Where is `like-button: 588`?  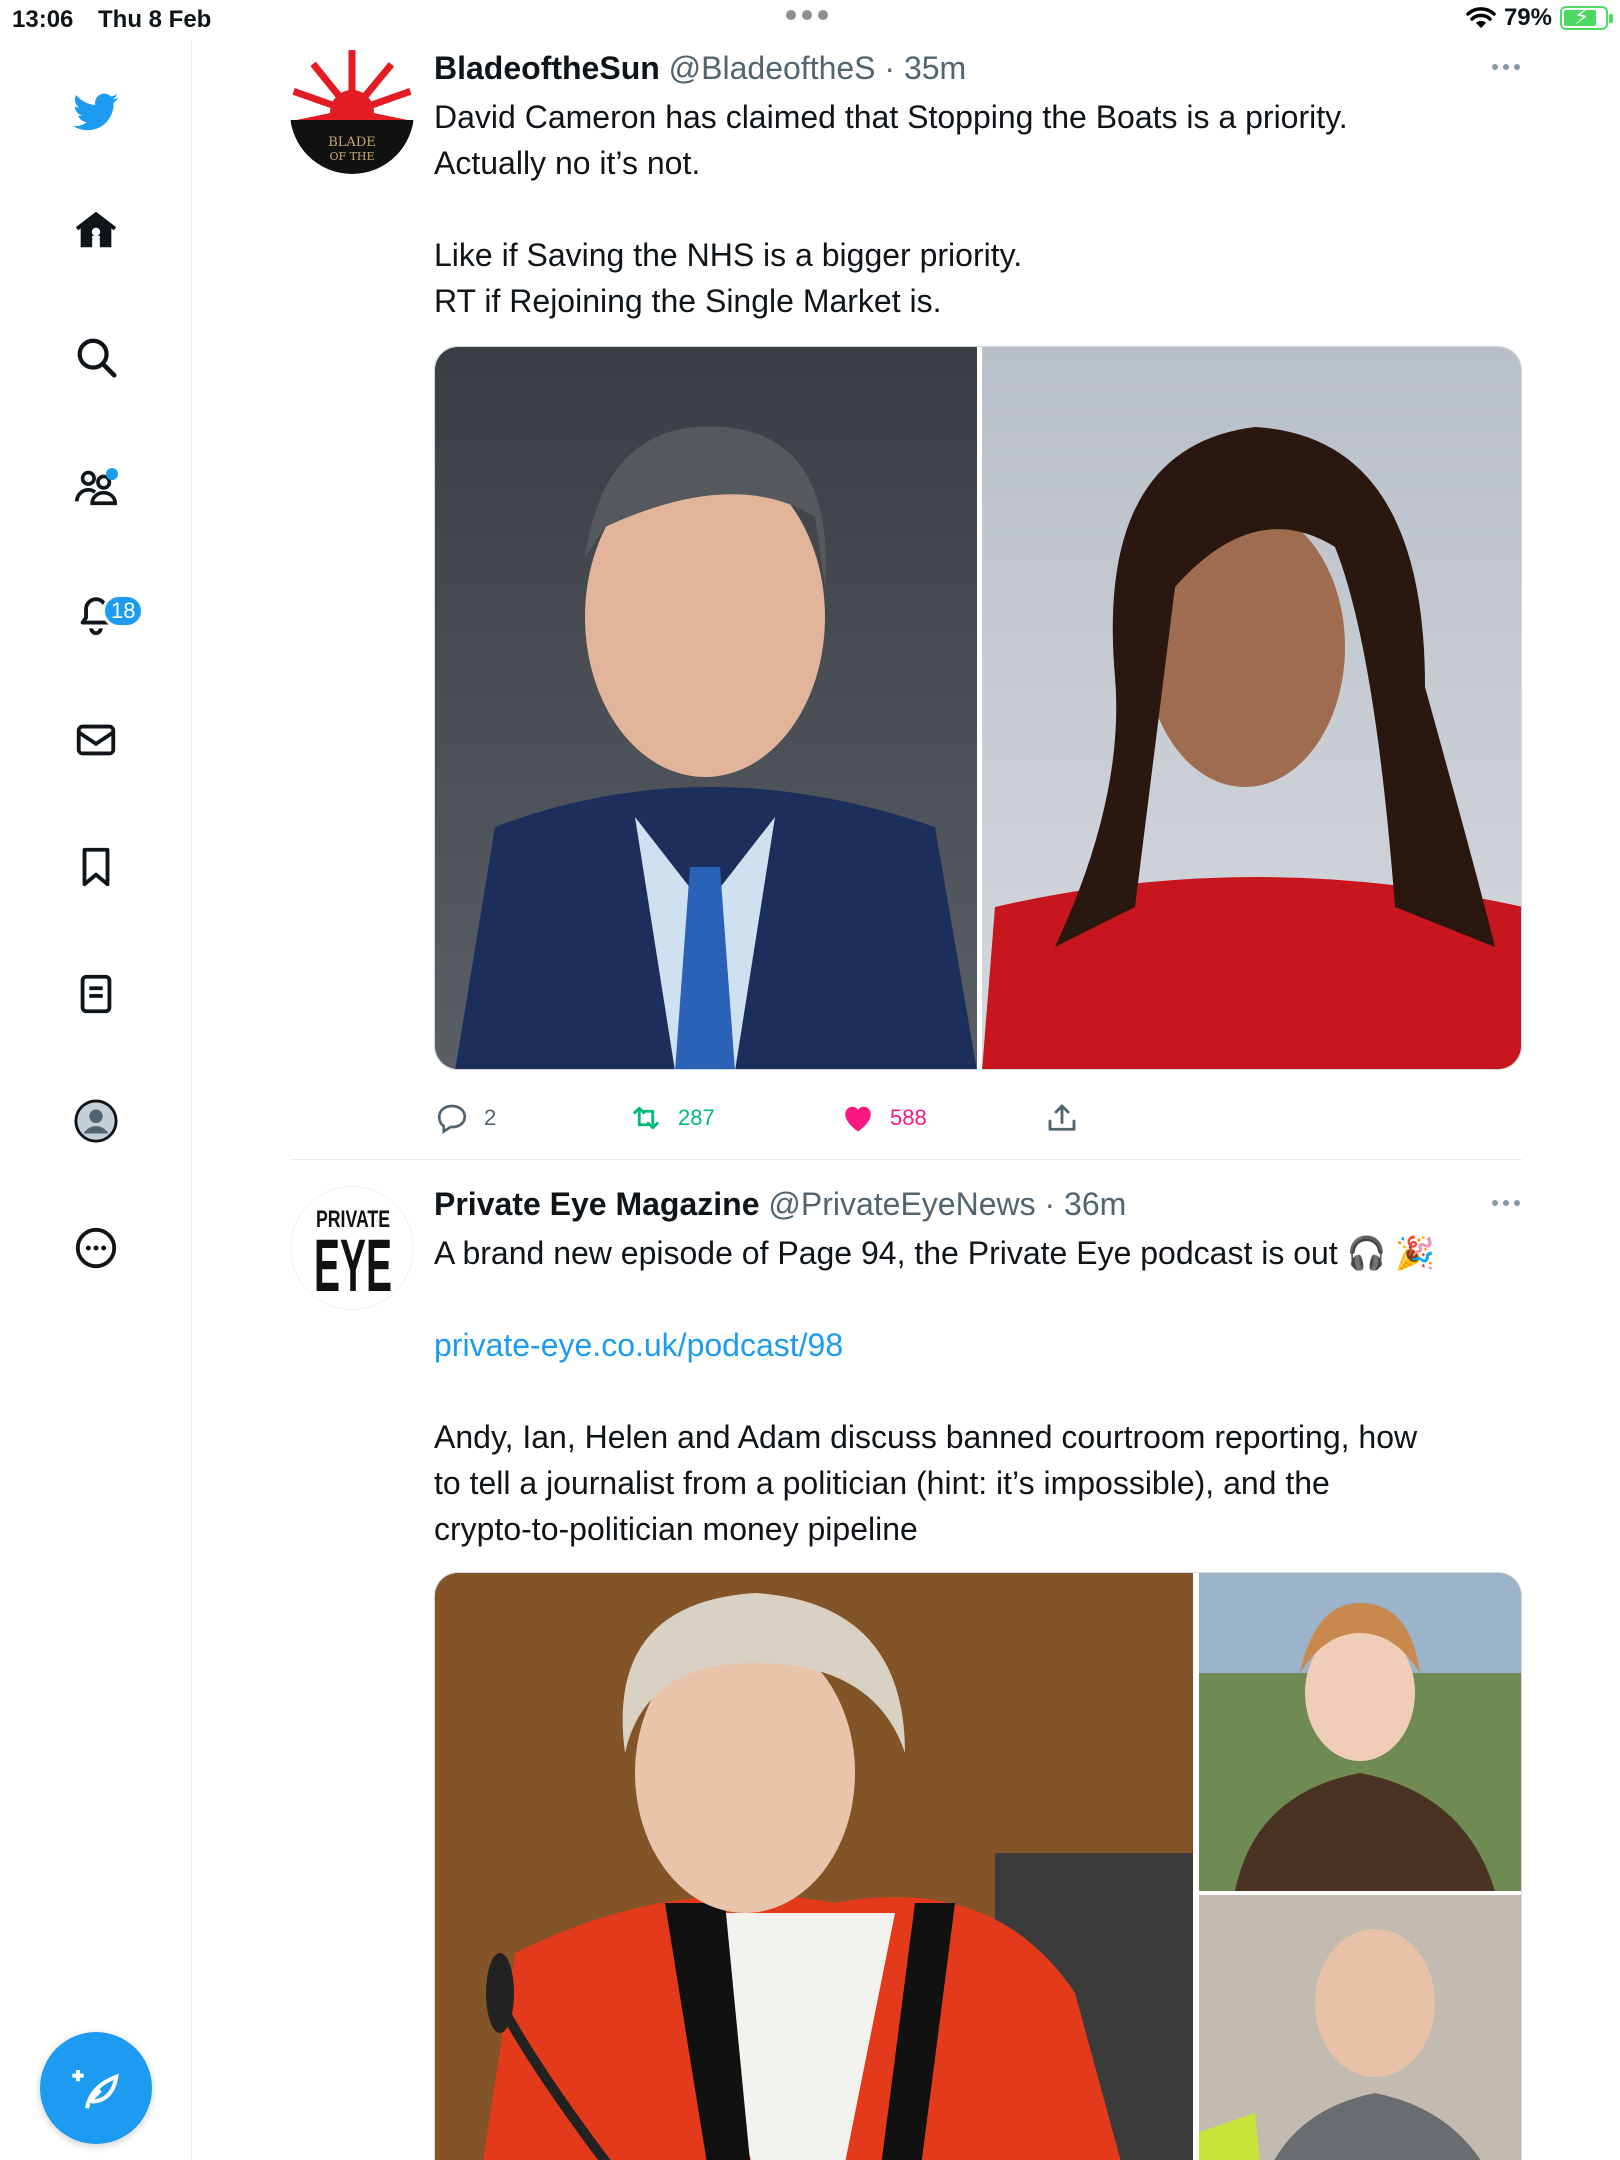 like-button: 588 is located at coordinates (942, 1118).